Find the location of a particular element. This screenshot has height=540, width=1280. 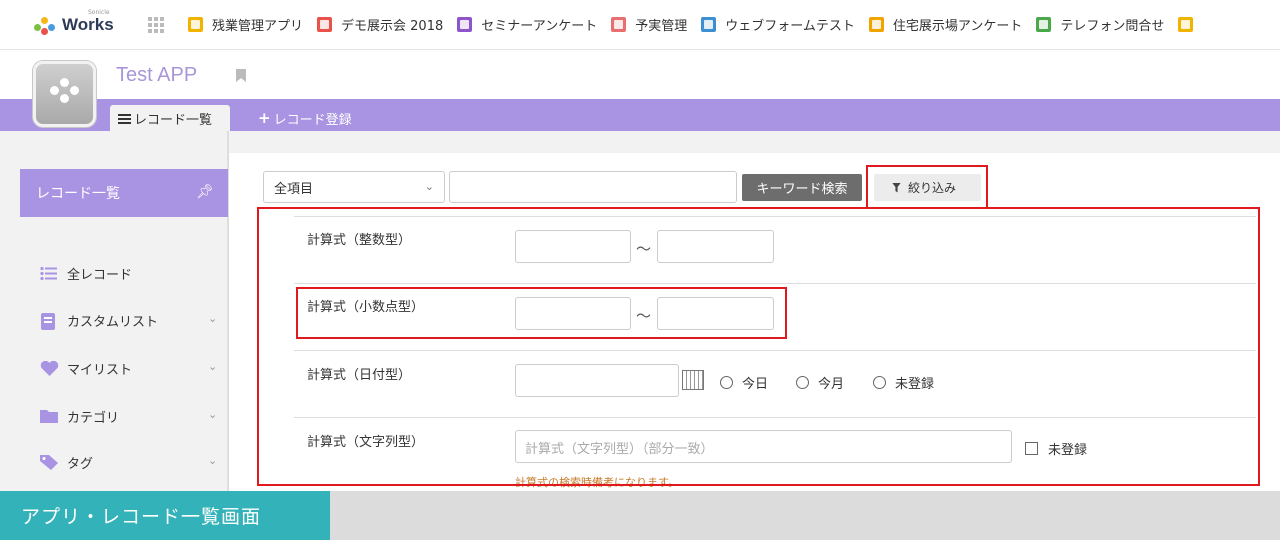

keyword-input is located at coordinates (593, 187).